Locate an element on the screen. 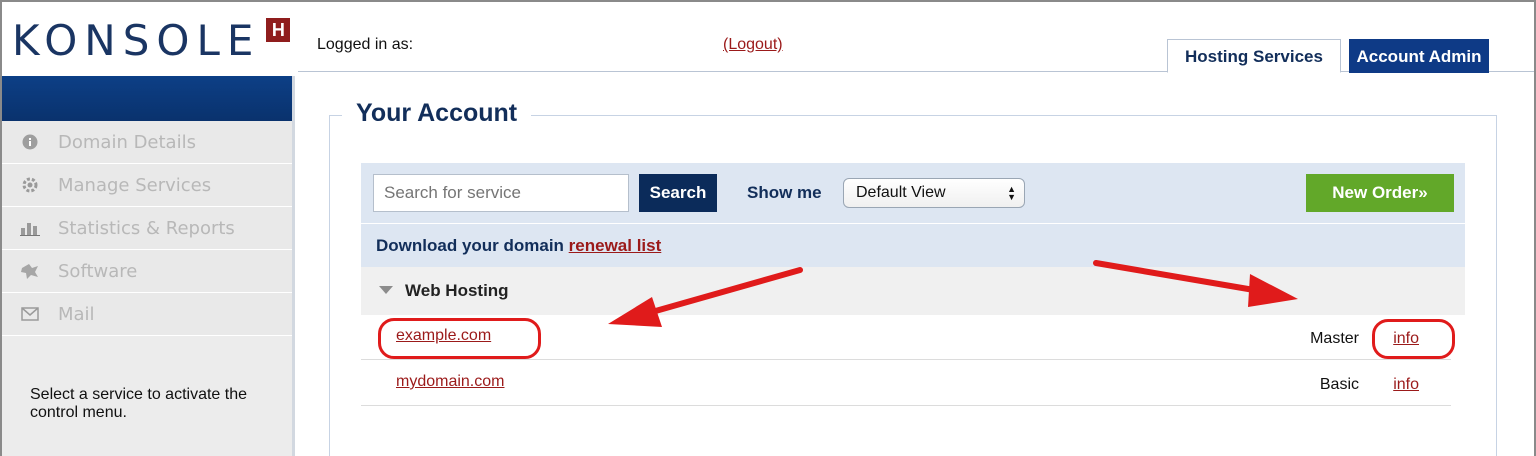 The height and width of the screenshot is (456, 1536). search-button: Search is located at coordinates (678, 193).